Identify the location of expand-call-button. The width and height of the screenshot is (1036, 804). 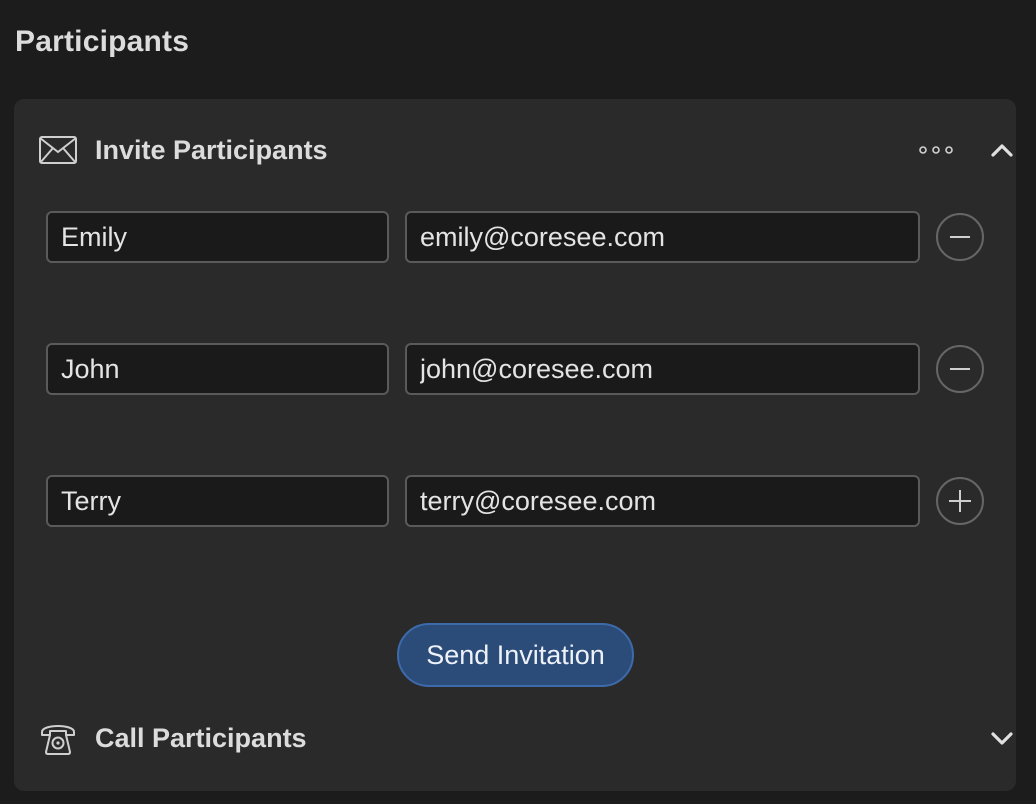
(1002, 738).